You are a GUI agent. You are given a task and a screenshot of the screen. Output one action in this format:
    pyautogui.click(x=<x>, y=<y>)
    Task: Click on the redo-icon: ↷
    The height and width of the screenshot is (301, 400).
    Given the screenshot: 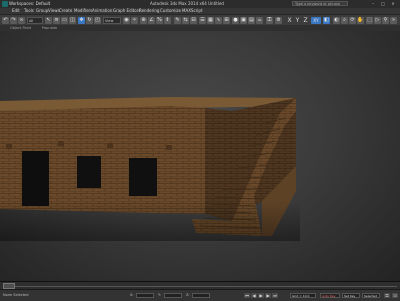 What is the action you would take?
    pyautogui.click(x=13, y=20)
    